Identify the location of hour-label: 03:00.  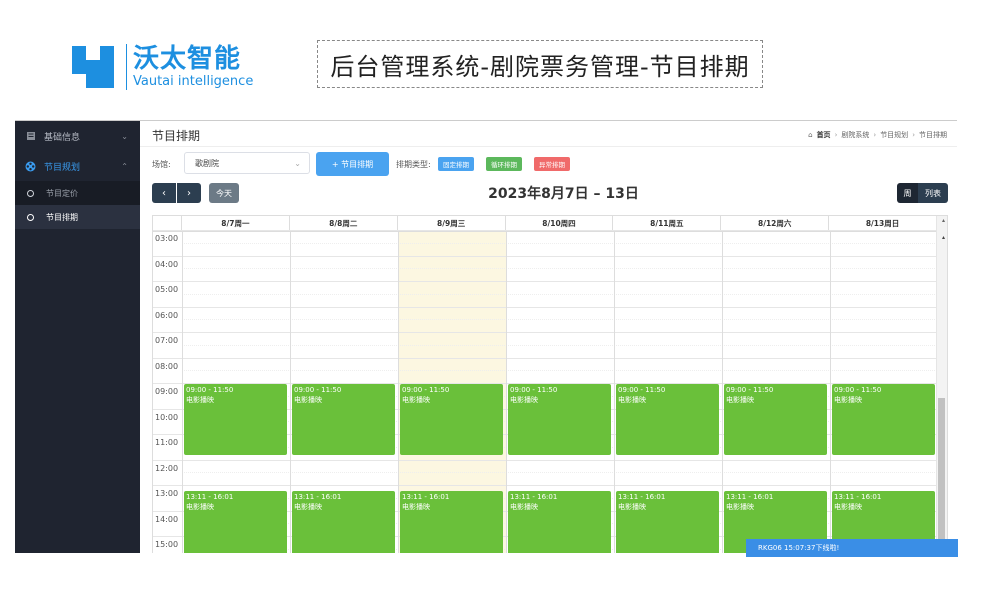
(167, 238).